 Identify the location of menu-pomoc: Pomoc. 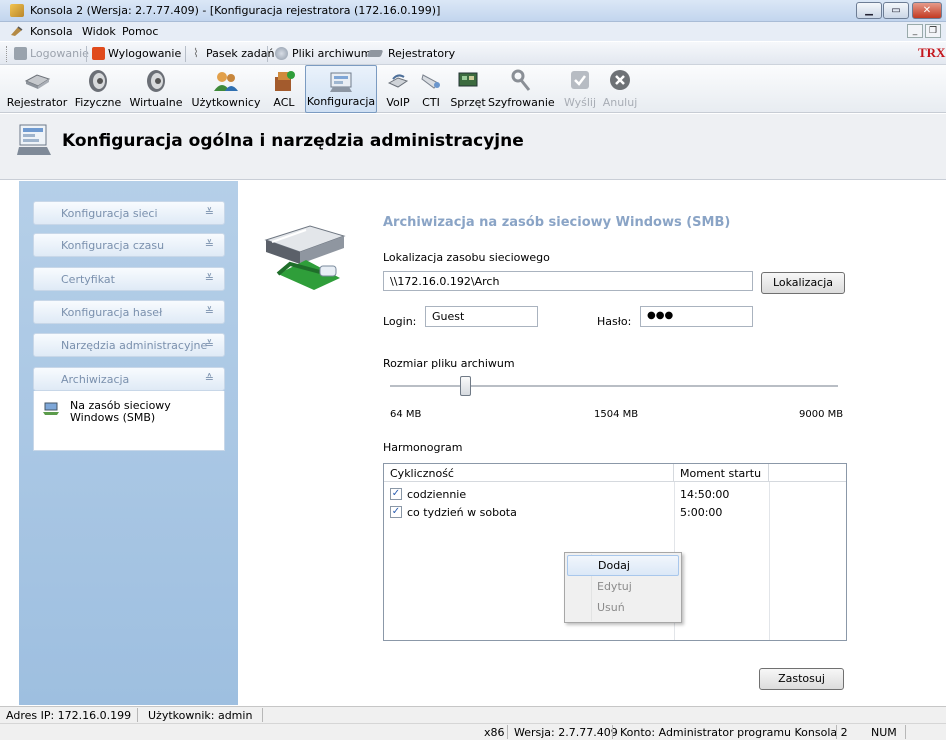
(140, 31).